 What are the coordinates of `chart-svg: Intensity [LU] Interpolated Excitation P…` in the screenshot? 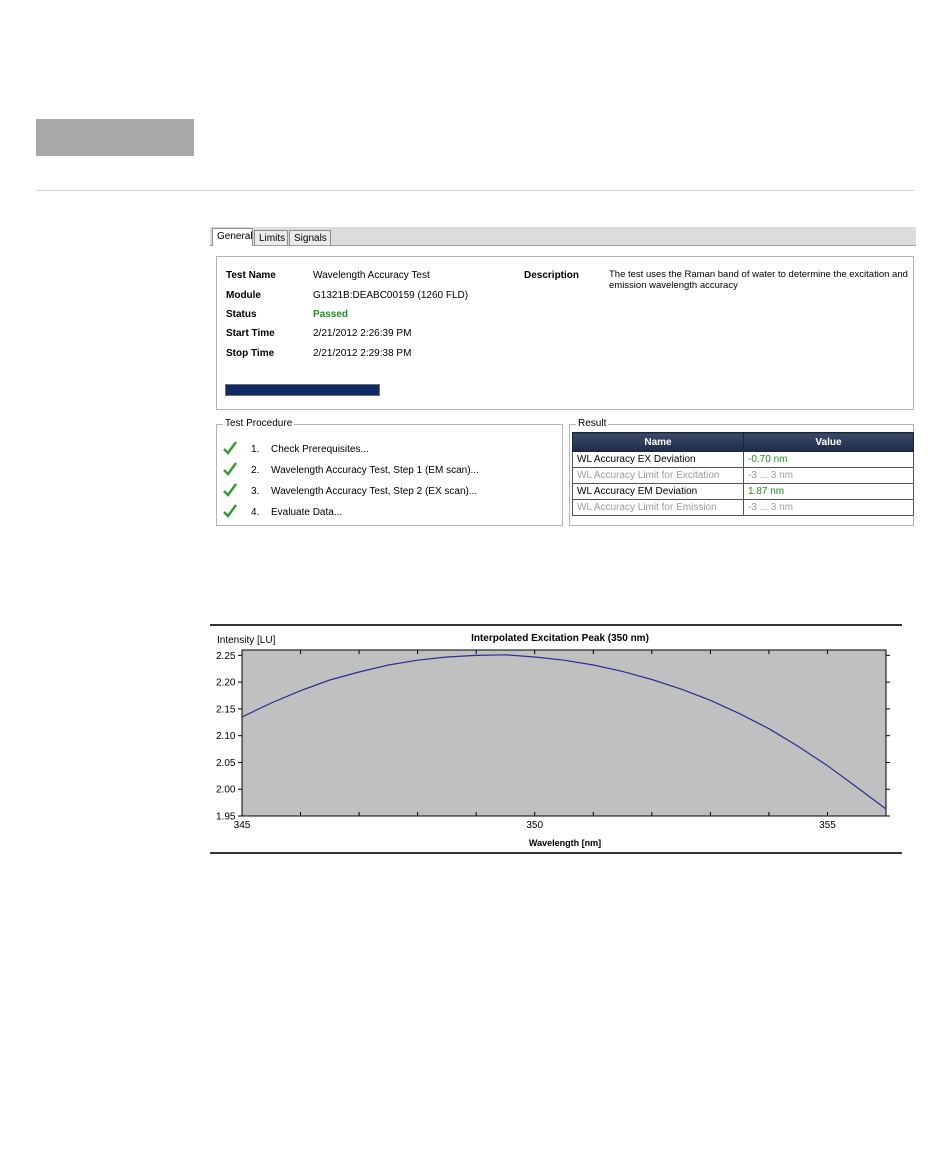 It's located at (553, 740).